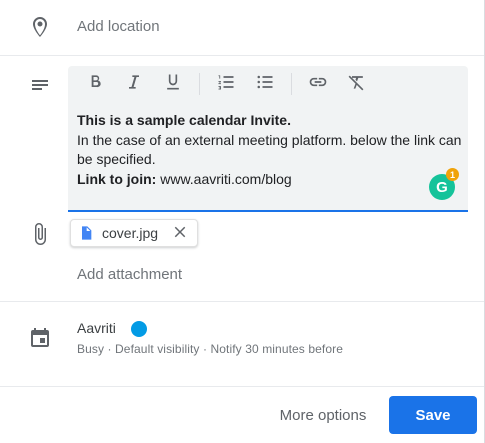 The width and height of the screenshot is (485, 443). Describe the element at coordinates (118, 26) in the screenshot. I see `location-input: Add location` at that location.